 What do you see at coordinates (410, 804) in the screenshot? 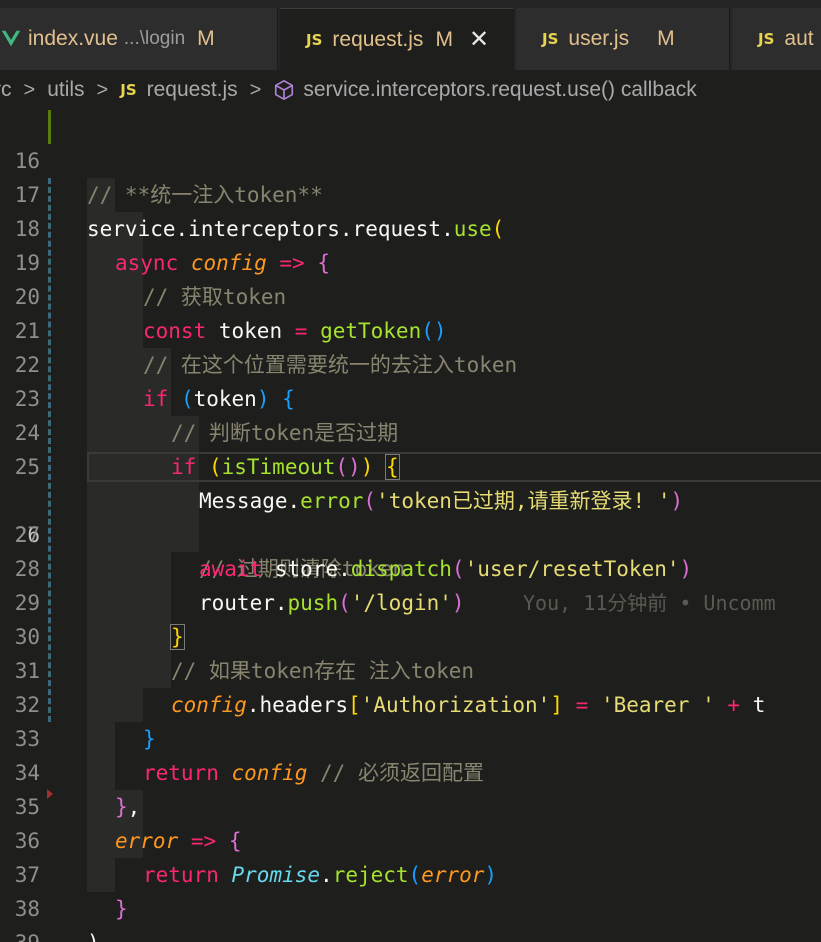
I see `code-line: 35 error => {` at bounding box center [410, 804].